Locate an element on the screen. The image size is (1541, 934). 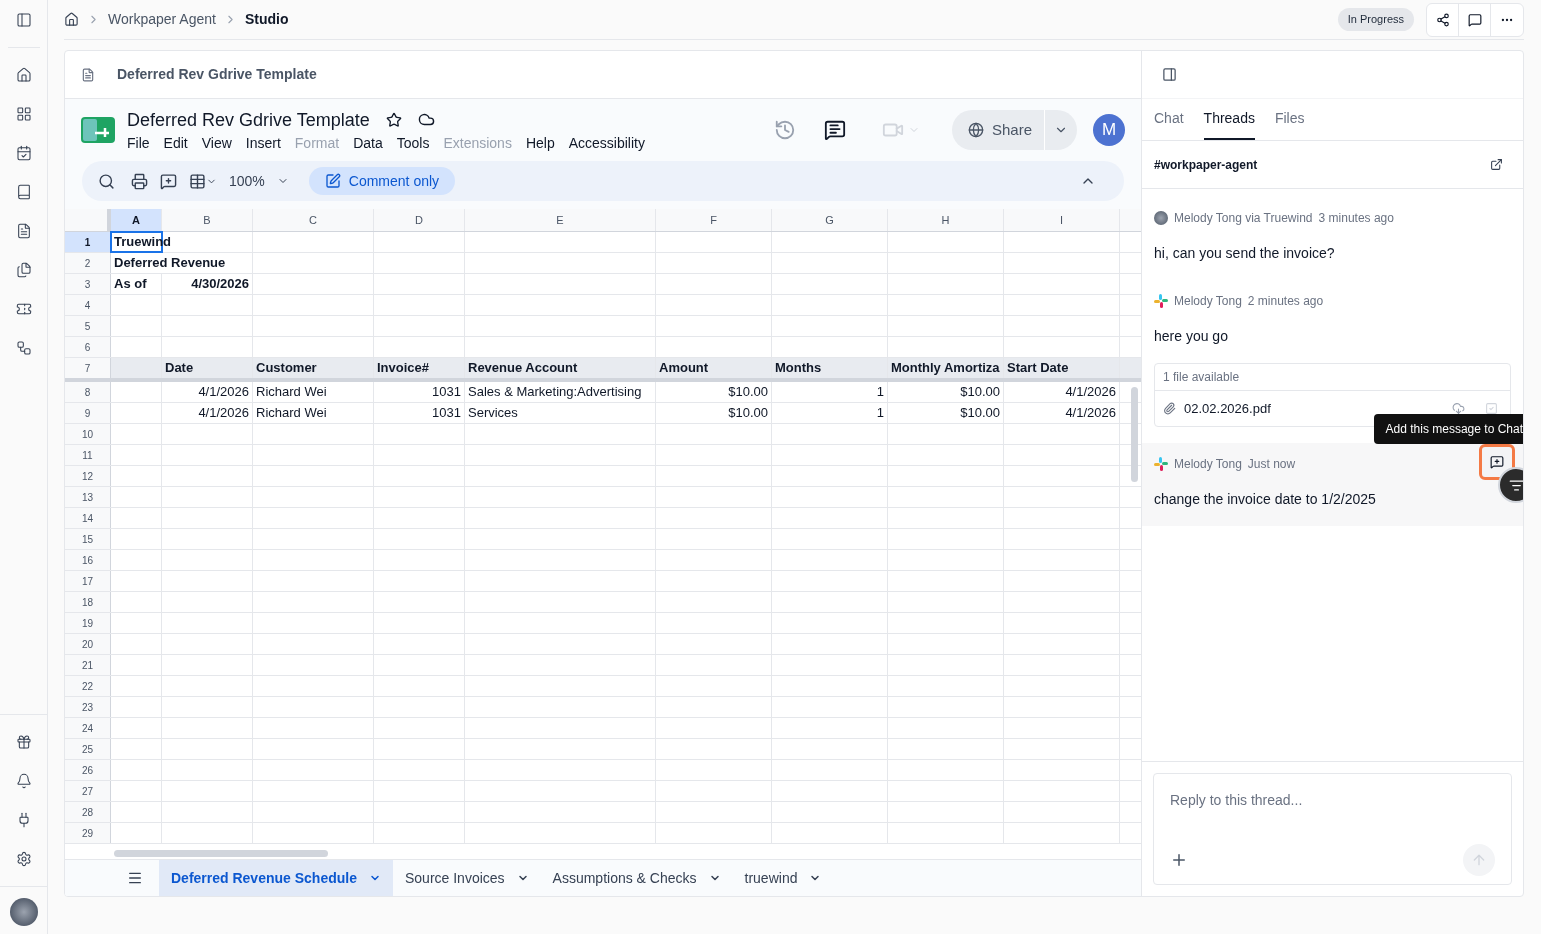
message-author: Melody Tong is located at coordinates (1208, 301).